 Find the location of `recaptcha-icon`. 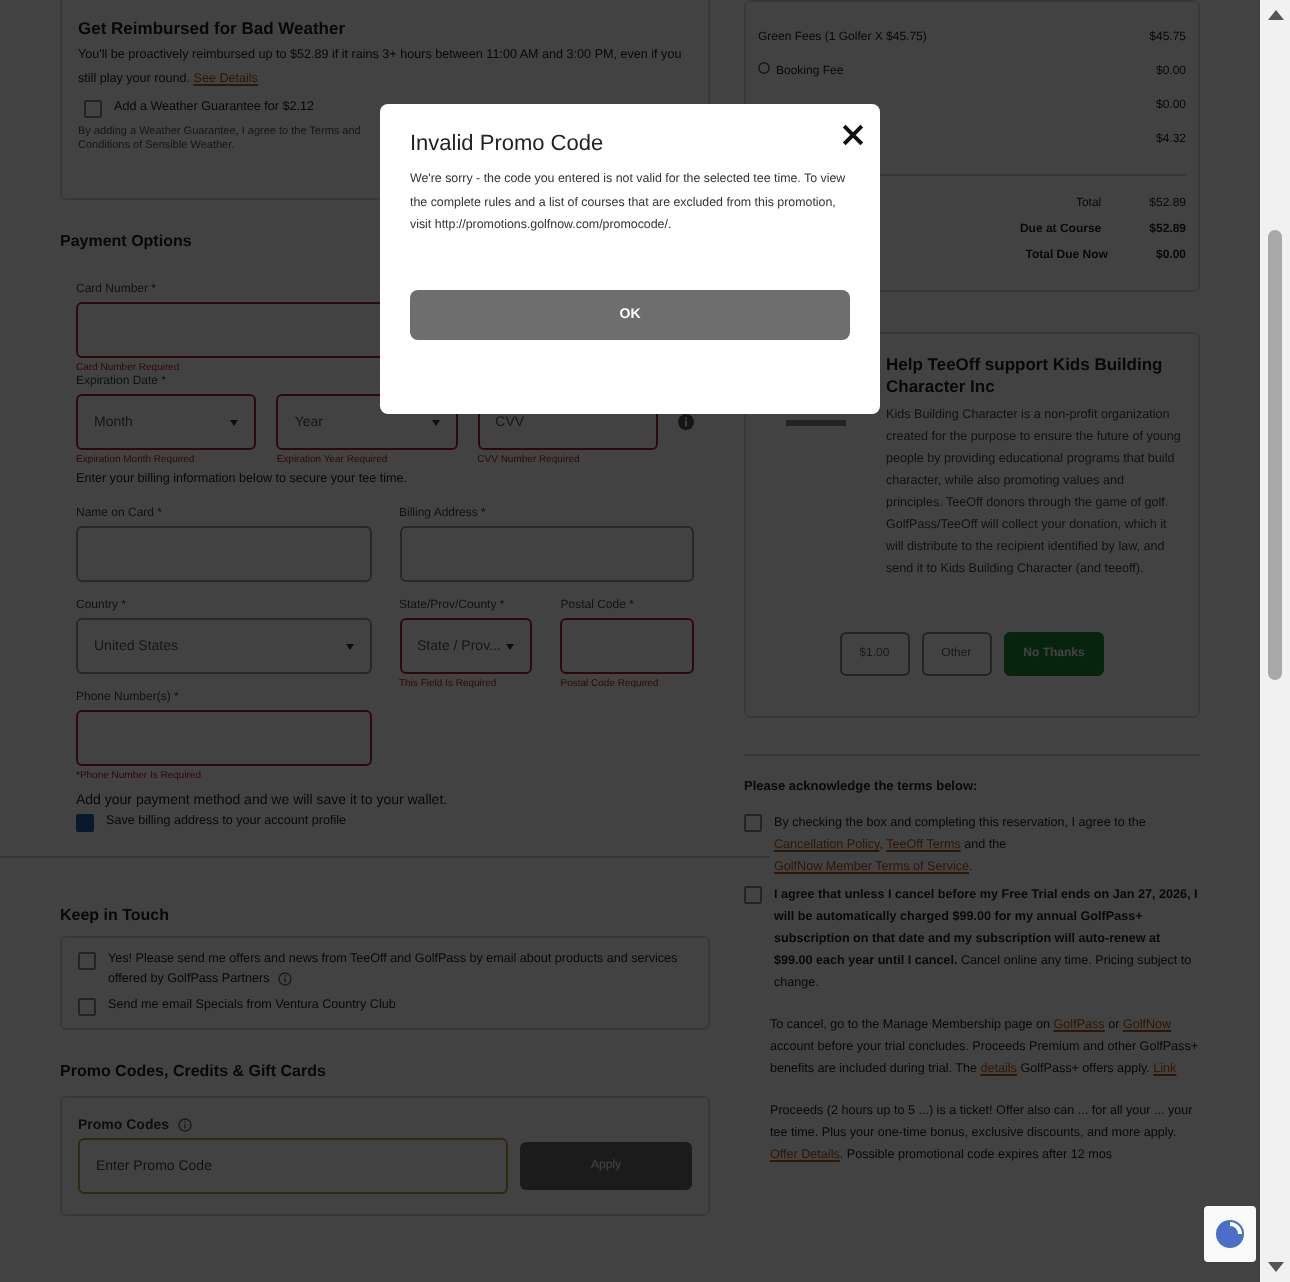

recaptcha-icon is located at coordinates (1230, 1234).